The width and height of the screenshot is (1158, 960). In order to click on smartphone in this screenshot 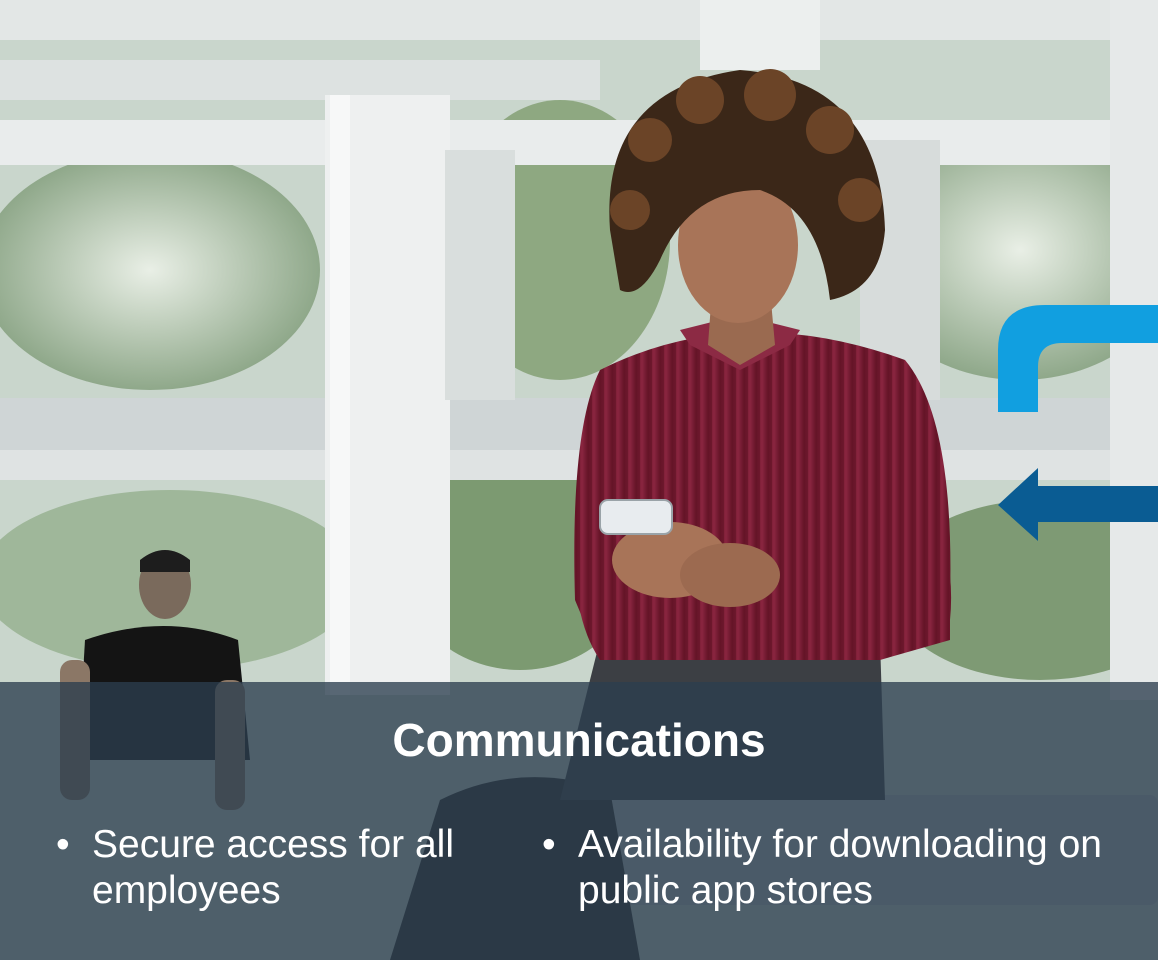, I will do `click(636, 517)`.